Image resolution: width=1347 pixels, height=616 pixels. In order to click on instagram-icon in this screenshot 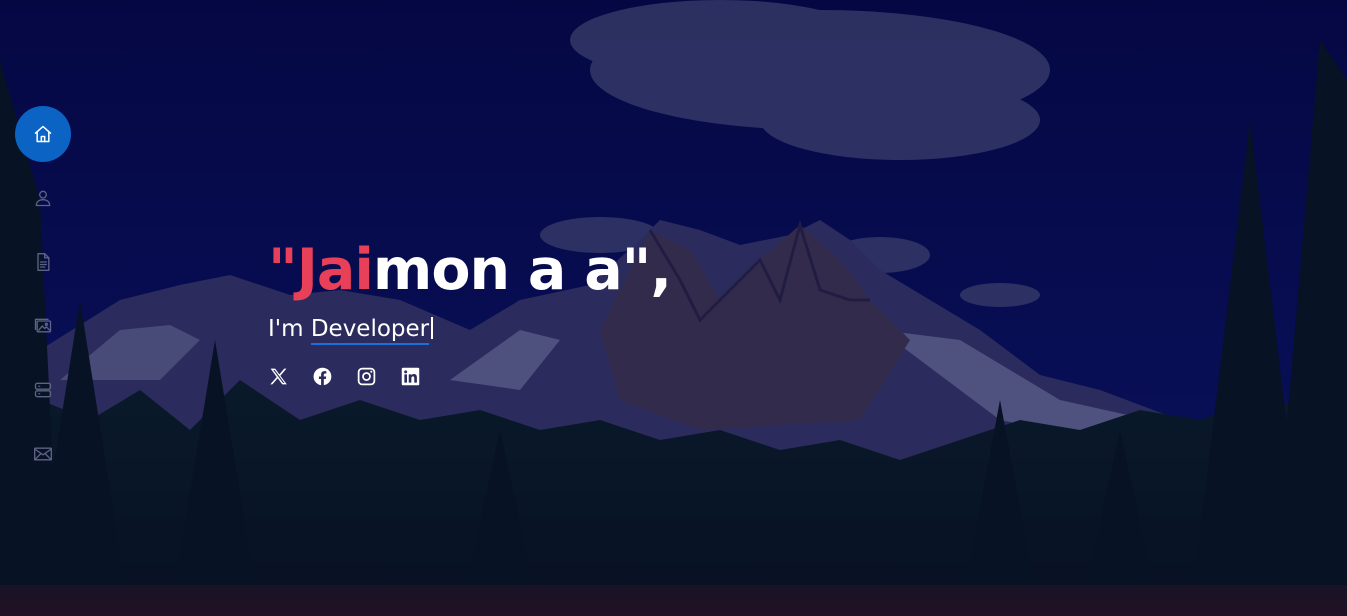, I will do `click(366, 376)`.